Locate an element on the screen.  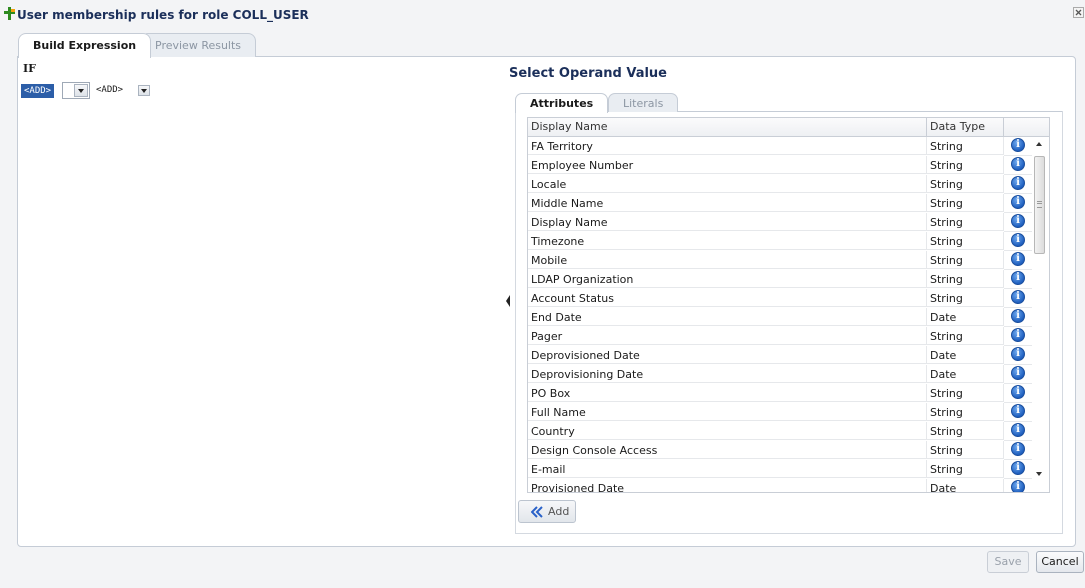
cell-display-name: Account Status is located at coordinates (727, 298).